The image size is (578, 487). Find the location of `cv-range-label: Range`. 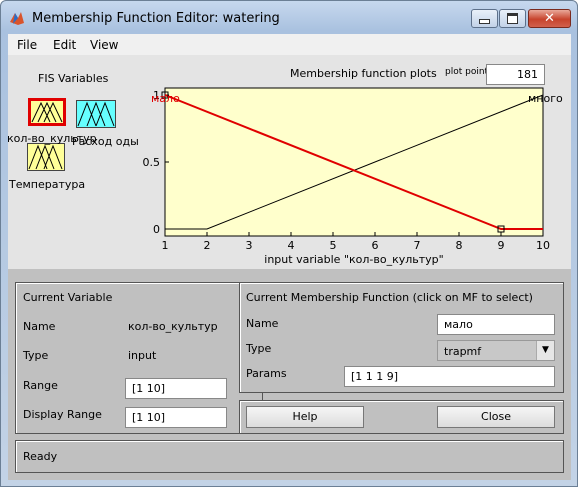

cv-range-label: Range is located at coordinates (40, 385).